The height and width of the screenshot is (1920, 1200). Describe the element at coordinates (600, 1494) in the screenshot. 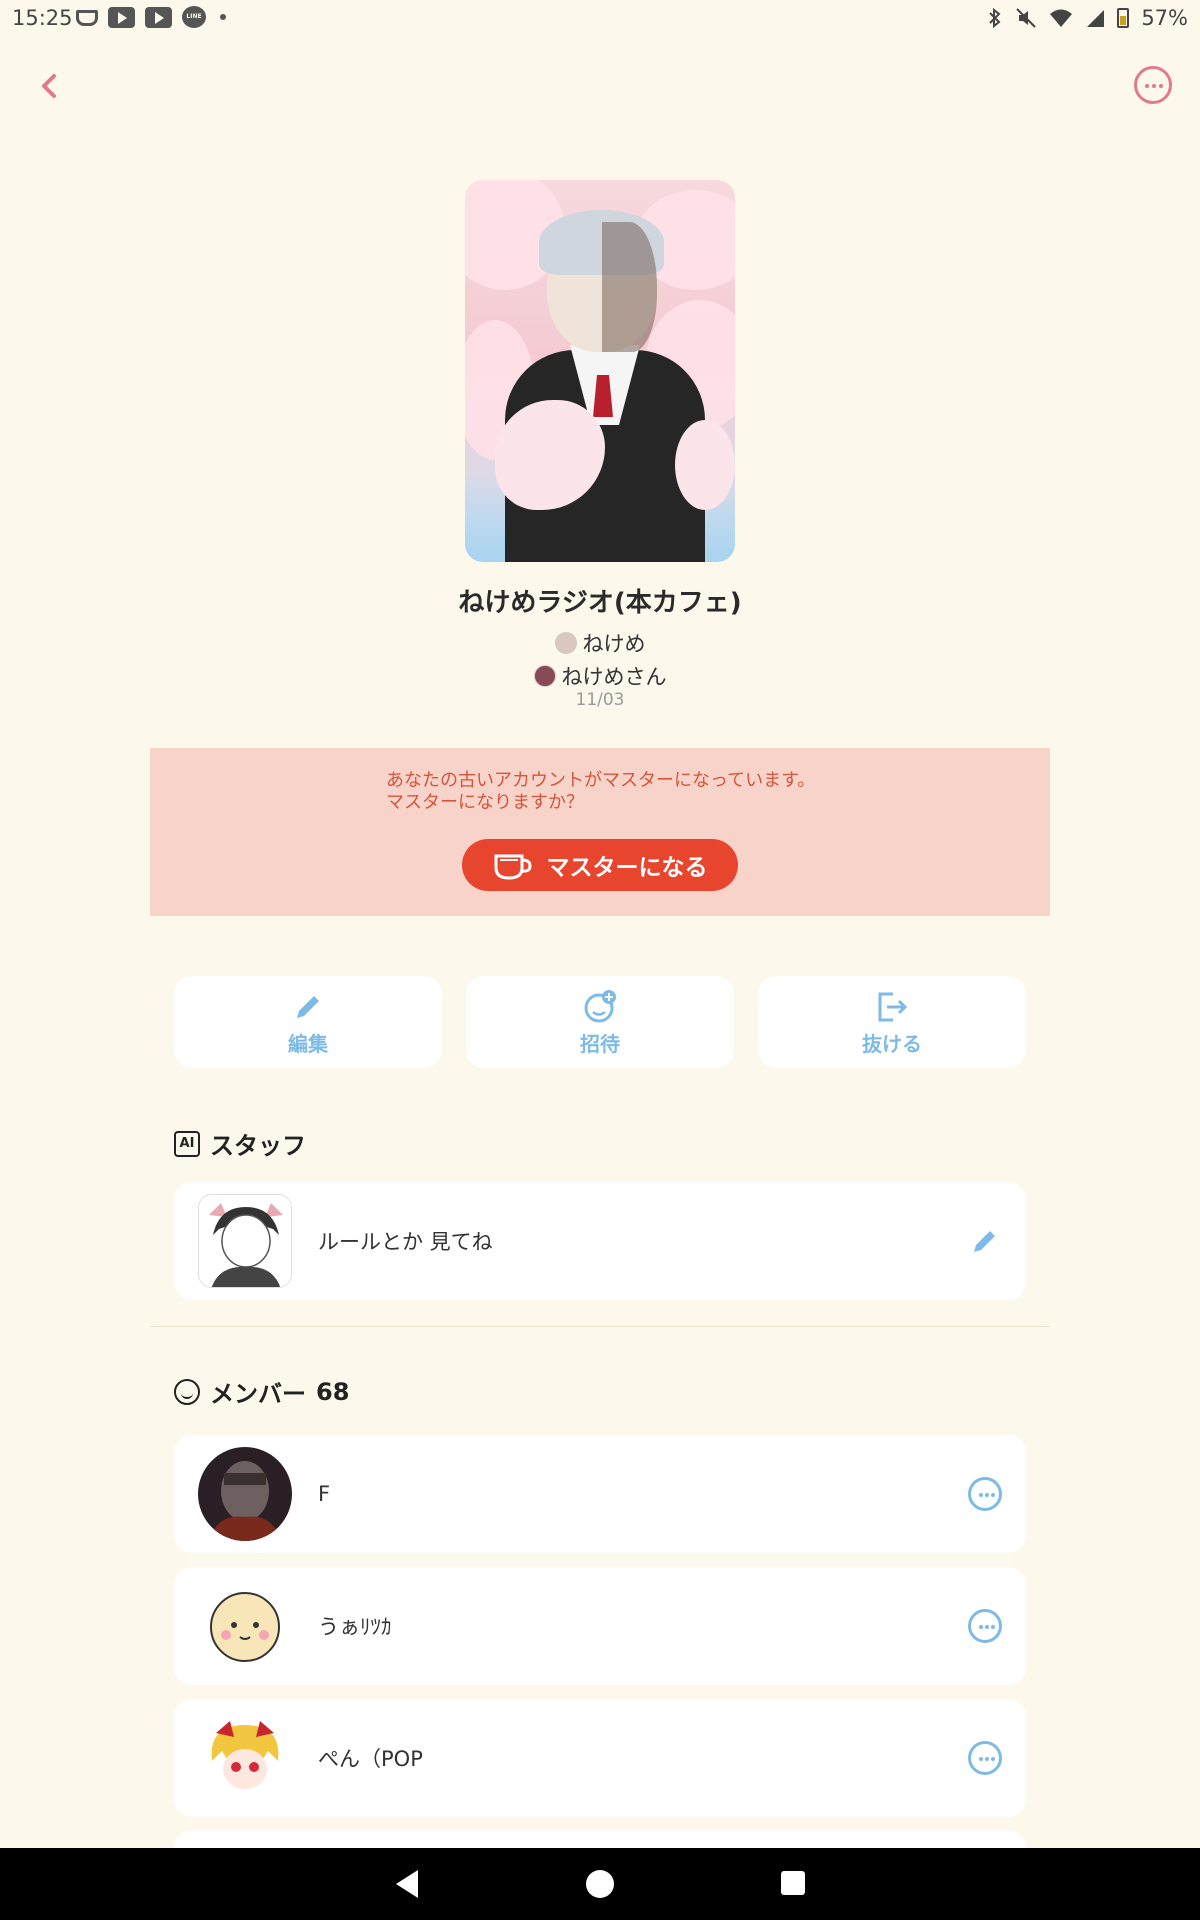

I see `member-item: F` at that location.